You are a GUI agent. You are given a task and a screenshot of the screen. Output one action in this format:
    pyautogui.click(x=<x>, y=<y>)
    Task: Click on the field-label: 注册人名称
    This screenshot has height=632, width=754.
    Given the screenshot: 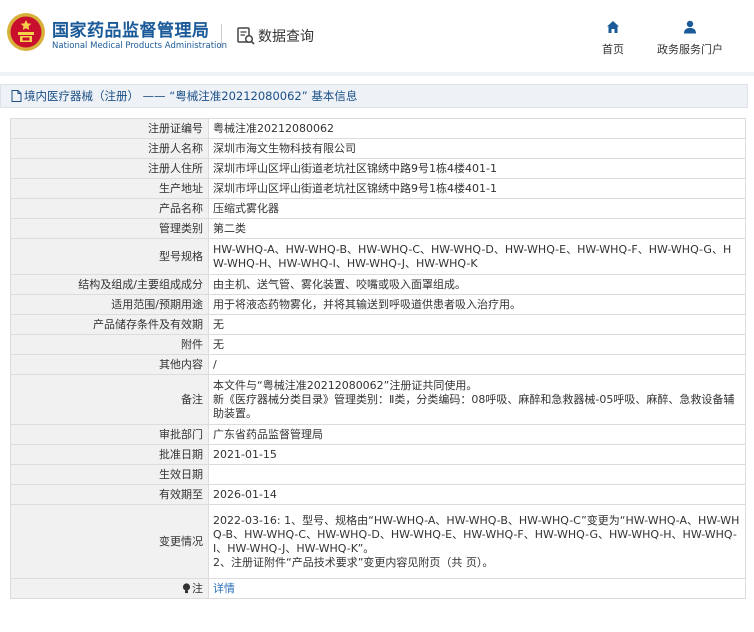 What is the action you would take?
    pyautogui.click(x=109, y=148)
    